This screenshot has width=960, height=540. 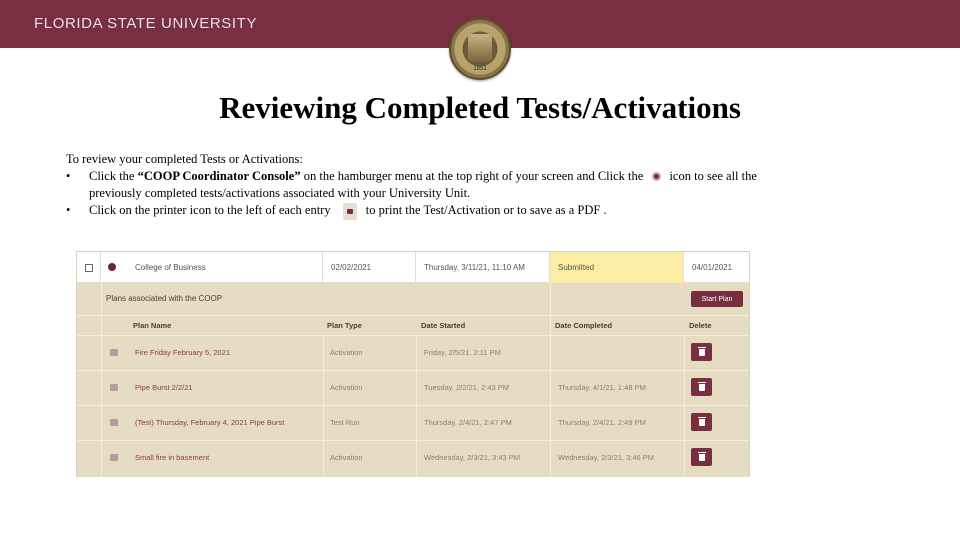 I want to click on unit-cell: College of Business, so click(x=225, y=267).